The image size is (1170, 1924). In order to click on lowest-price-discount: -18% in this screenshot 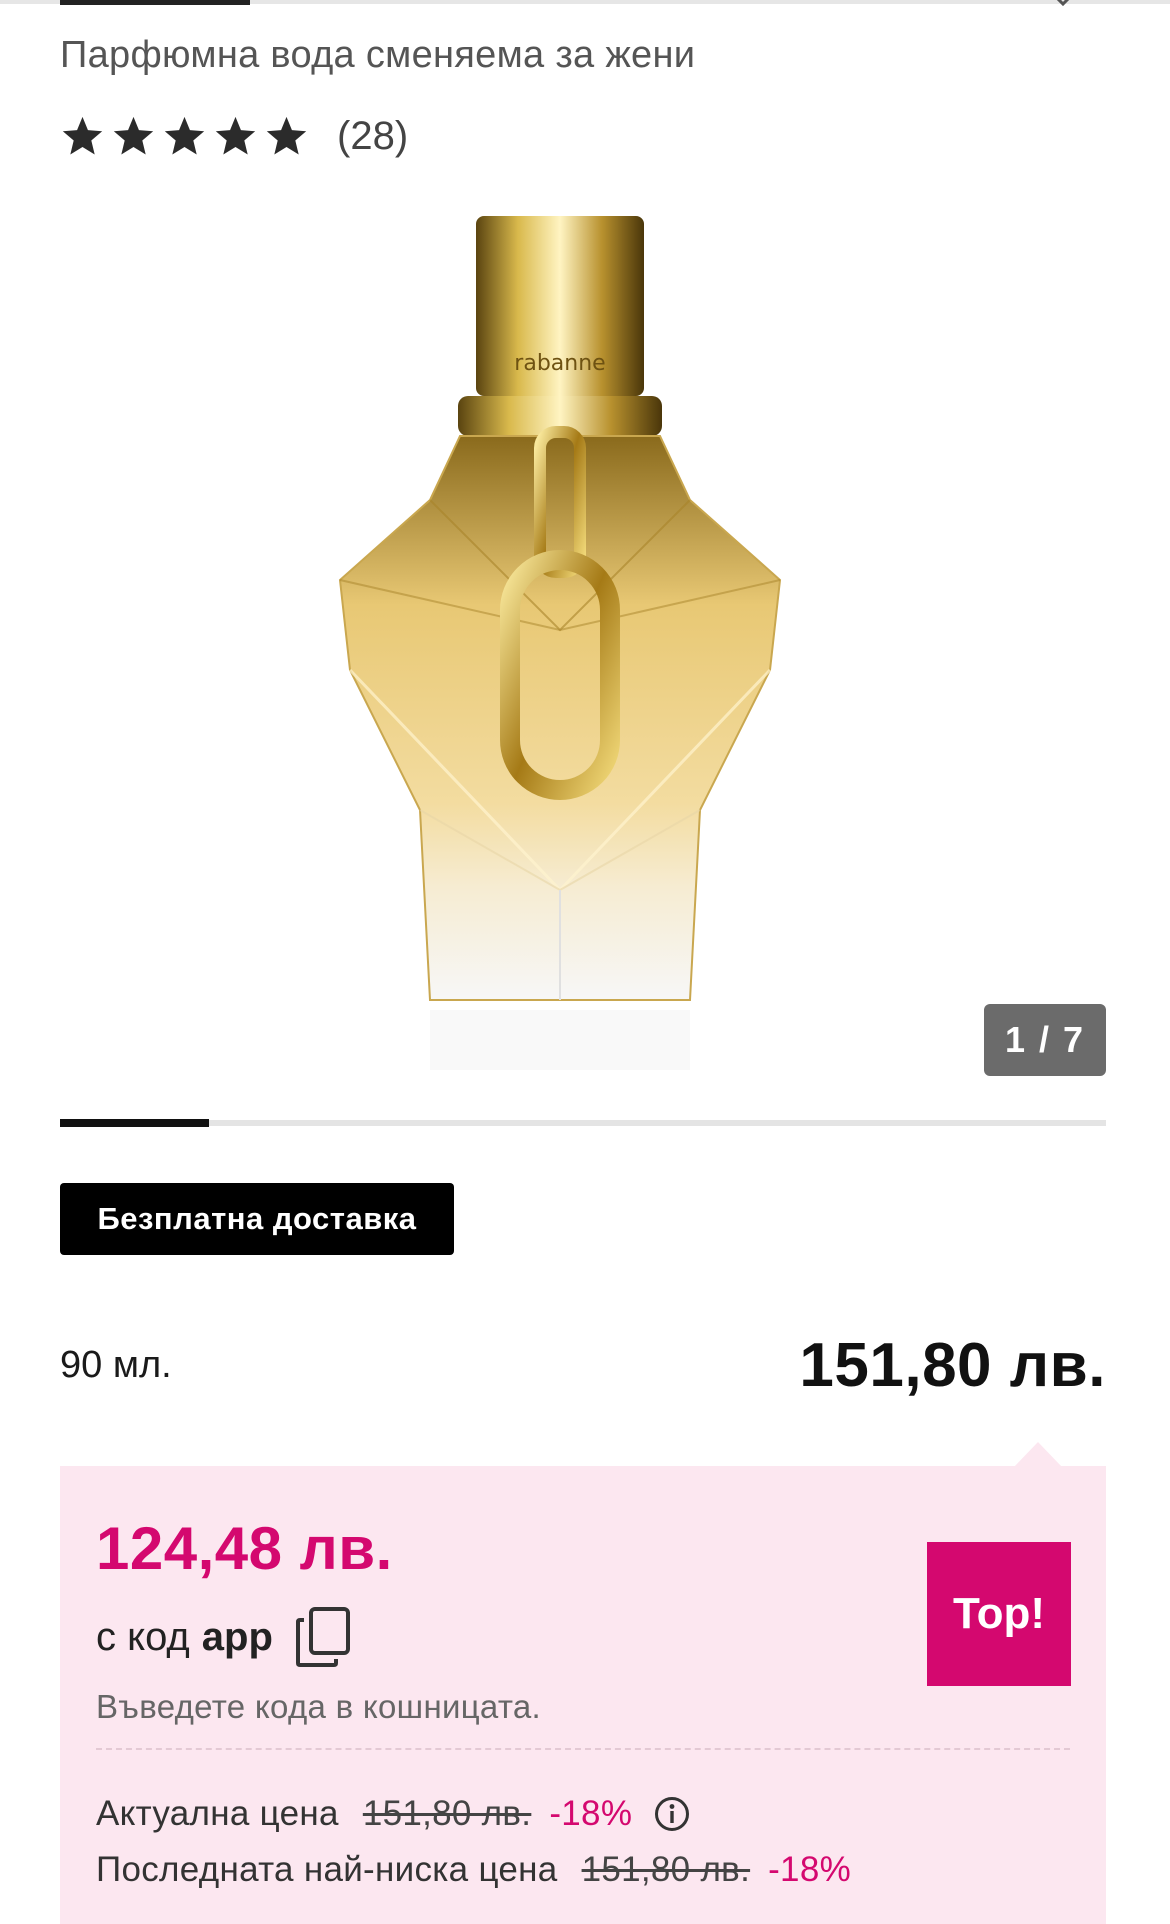, I will do `click(810, 1869)`.